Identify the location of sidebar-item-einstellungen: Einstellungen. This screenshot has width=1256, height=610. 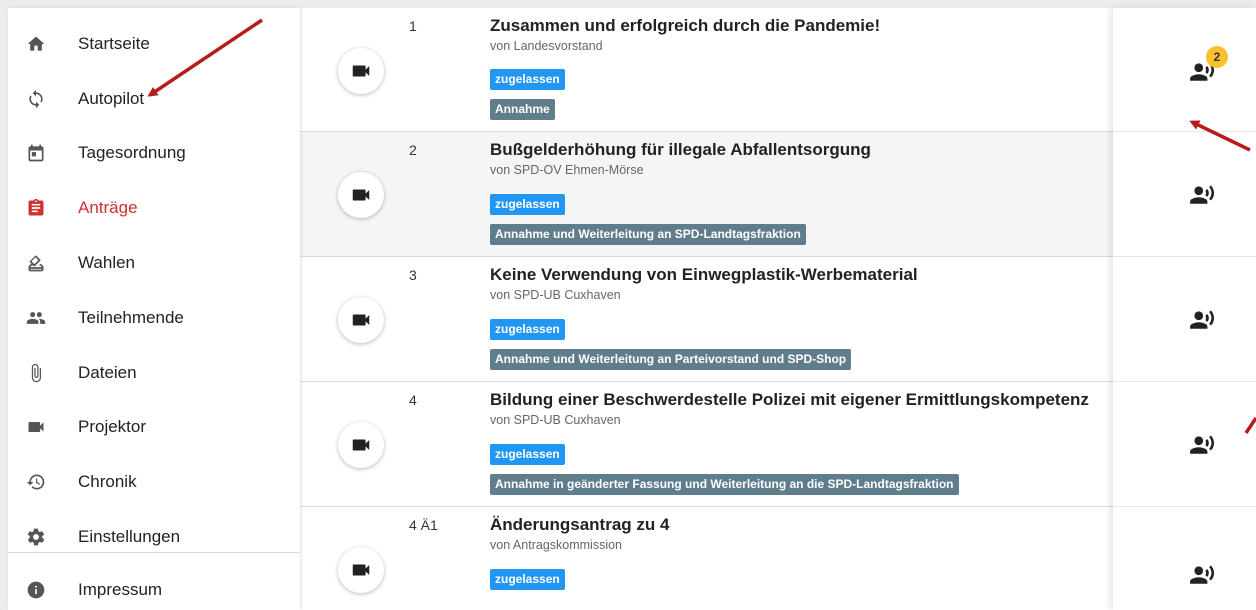
(154, 537).